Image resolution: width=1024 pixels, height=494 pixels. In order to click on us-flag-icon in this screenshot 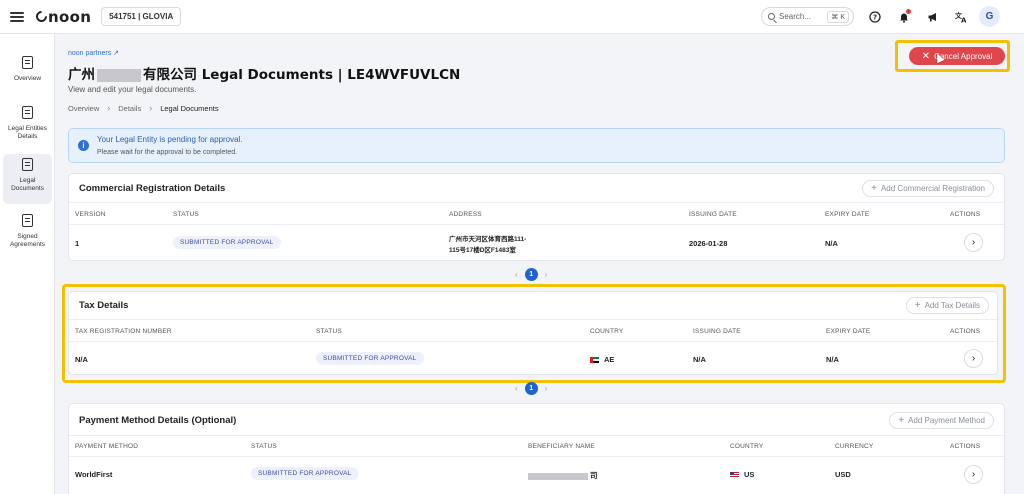, I will do `click(734, 475)`.